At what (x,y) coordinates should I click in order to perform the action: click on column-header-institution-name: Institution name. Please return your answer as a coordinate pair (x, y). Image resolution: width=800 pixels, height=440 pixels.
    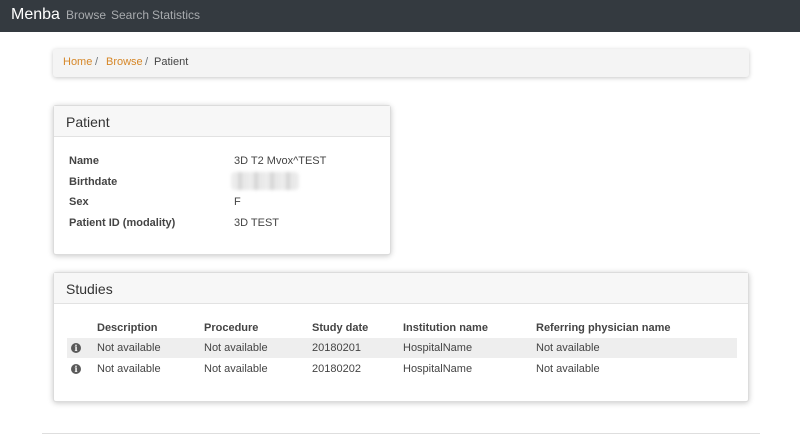
    Looking at the image, I should click on (445, 328).